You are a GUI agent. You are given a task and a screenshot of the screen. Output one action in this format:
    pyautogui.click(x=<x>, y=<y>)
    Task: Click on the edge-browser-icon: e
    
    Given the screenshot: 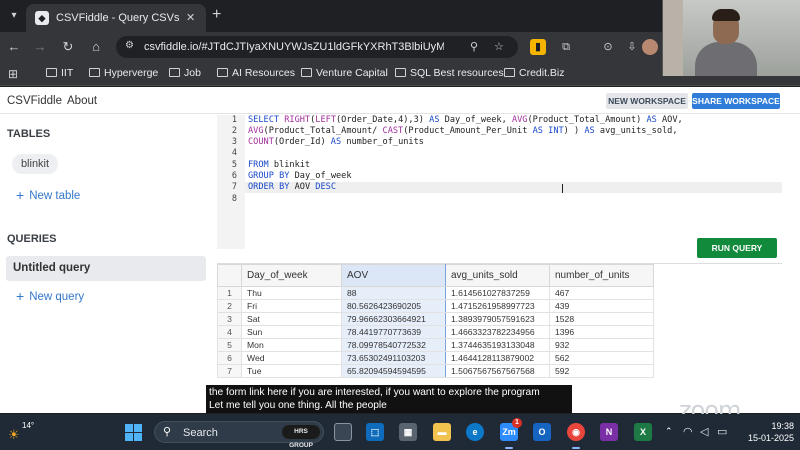 What is the action you would take?
    pyautogui.click(x=475, y=432)
    